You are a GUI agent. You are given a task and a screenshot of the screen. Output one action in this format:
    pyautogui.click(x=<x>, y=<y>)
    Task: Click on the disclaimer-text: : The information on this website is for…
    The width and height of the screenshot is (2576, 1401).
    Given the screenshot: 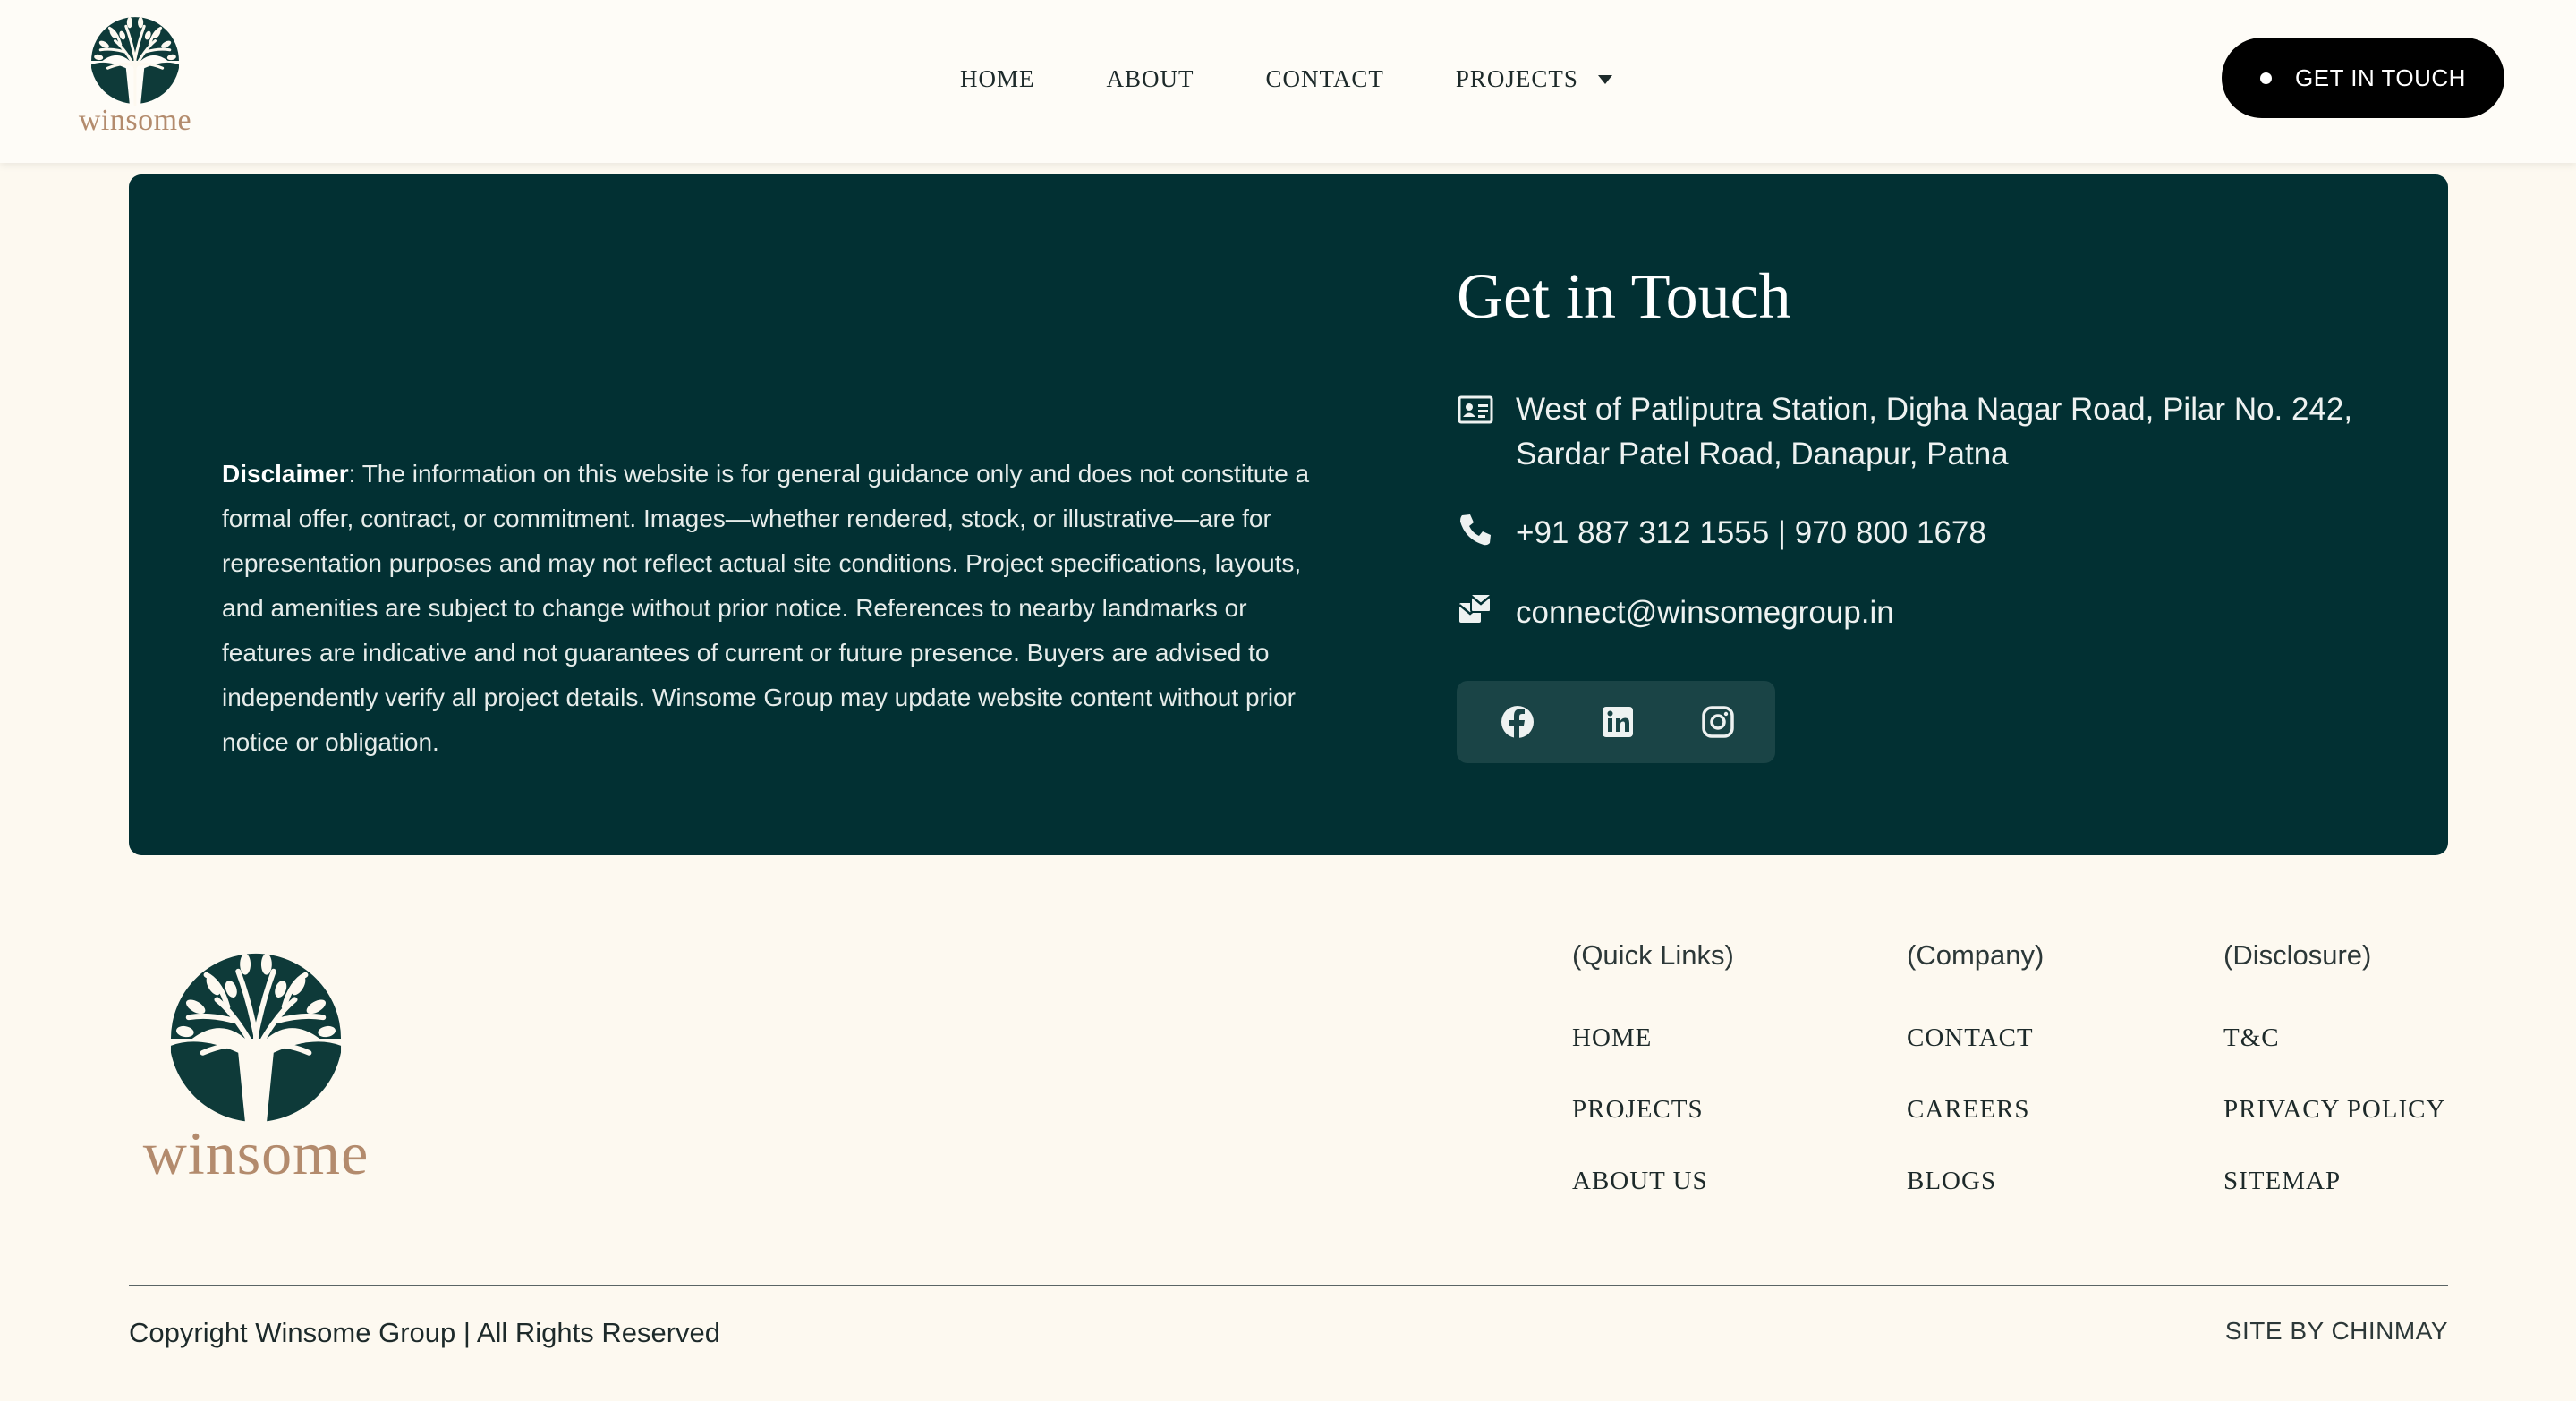 What is the action you would take?
    pyautogui.click(x=766, y=608)
    